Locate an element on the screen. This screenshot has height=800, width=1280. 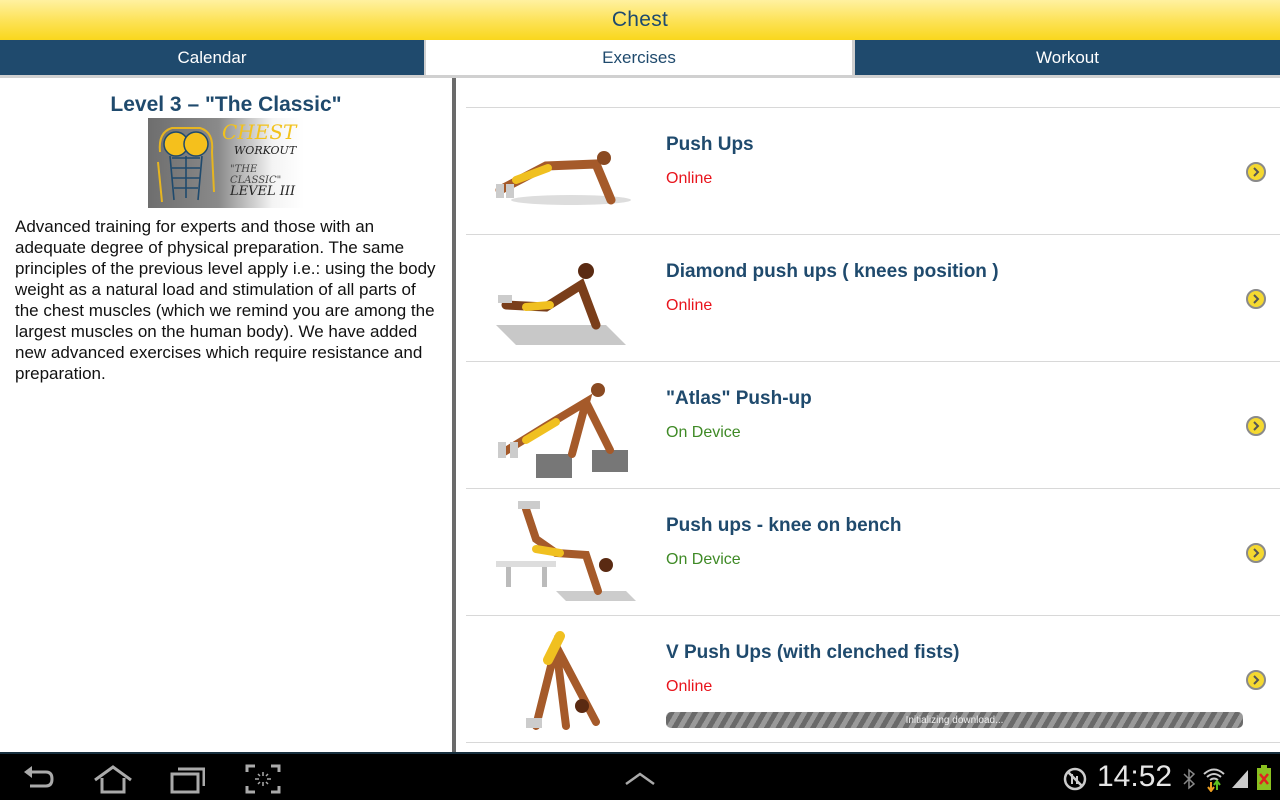
app-title-bar: Chest is located at coordinates (640, 20).